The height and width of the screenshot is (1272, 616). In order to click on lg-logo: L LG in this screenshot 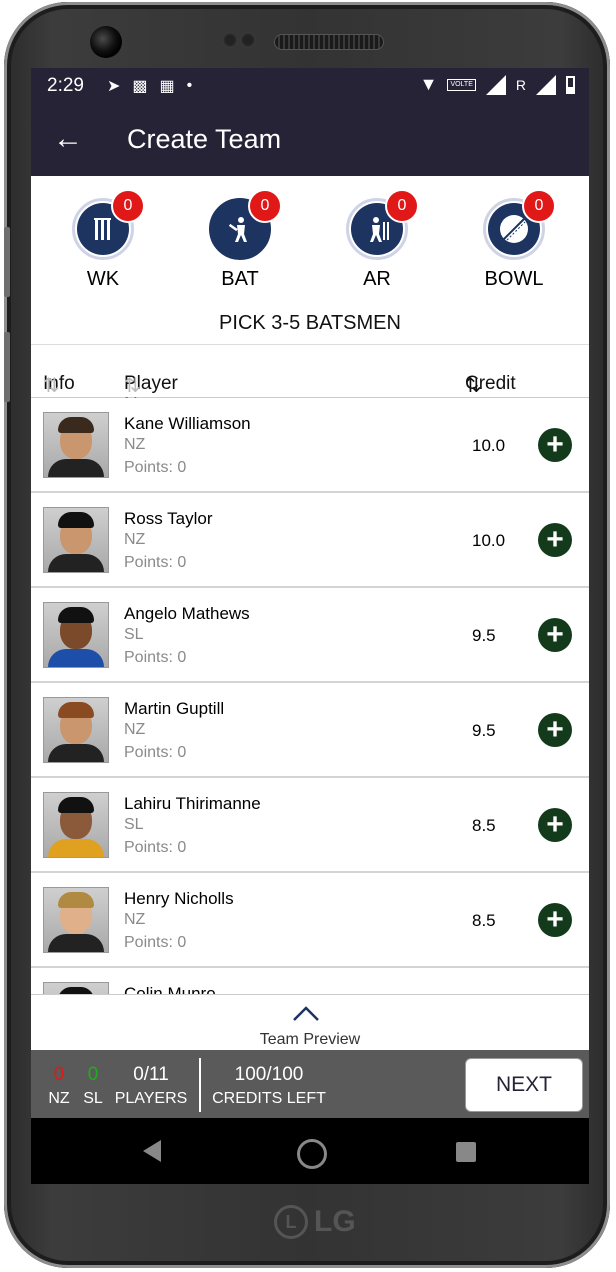, I will do `click(317, 1222)`.